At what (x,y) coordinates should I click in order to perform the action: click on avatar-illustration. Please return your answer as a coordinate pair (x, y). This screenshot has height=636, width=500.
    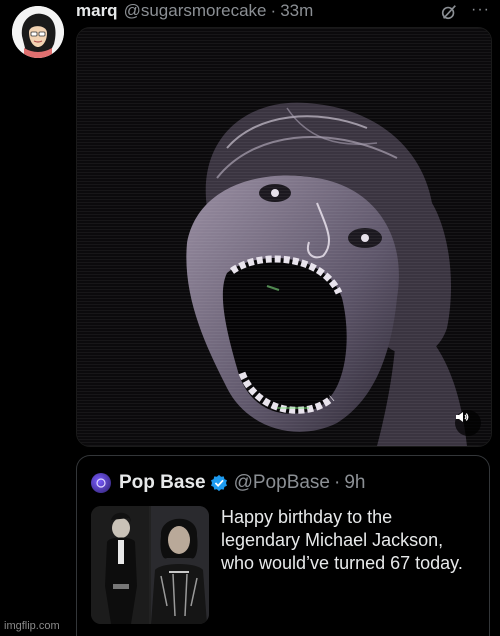
    Looking at the image, I should click on (38, 32).